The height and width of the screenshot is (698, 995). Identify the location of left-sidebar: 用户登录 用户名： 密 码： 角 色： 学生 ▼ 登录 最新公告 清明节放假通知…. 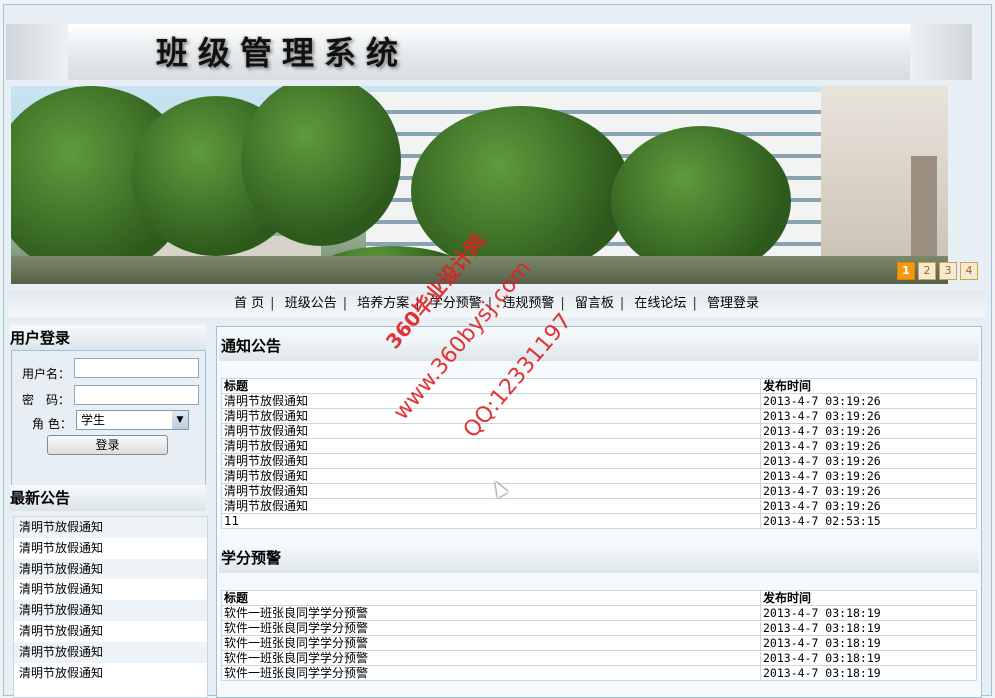
(109, 510).